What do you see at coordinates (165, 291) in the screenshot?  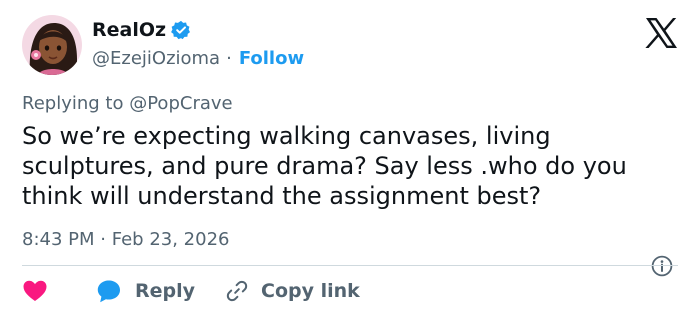 I see `reply-label: Reply` at bounding box center [165, 291].